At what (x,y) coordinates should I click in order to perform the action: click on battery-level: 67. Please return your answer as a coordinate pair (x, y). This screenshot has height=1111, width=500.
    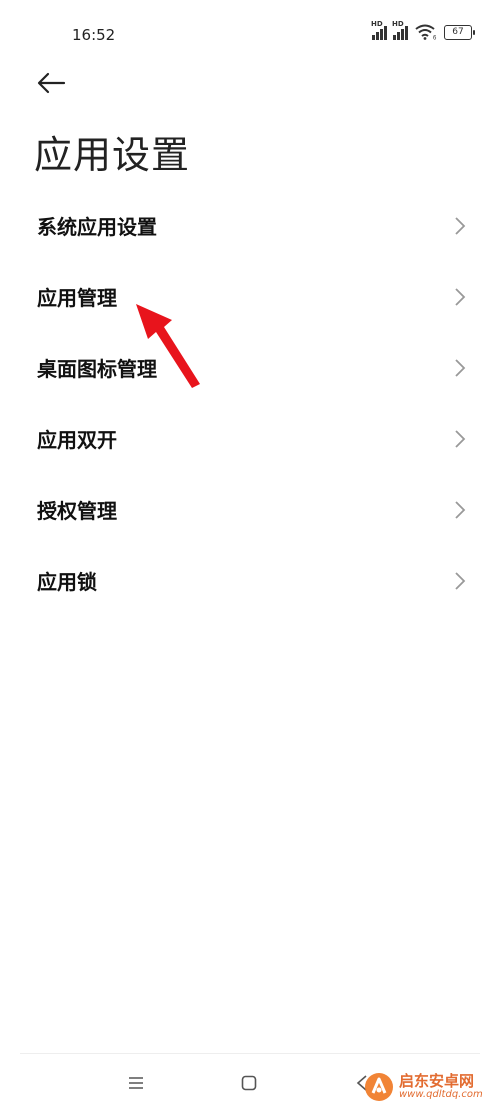
    Looking at the image, I should click on (458, 32).